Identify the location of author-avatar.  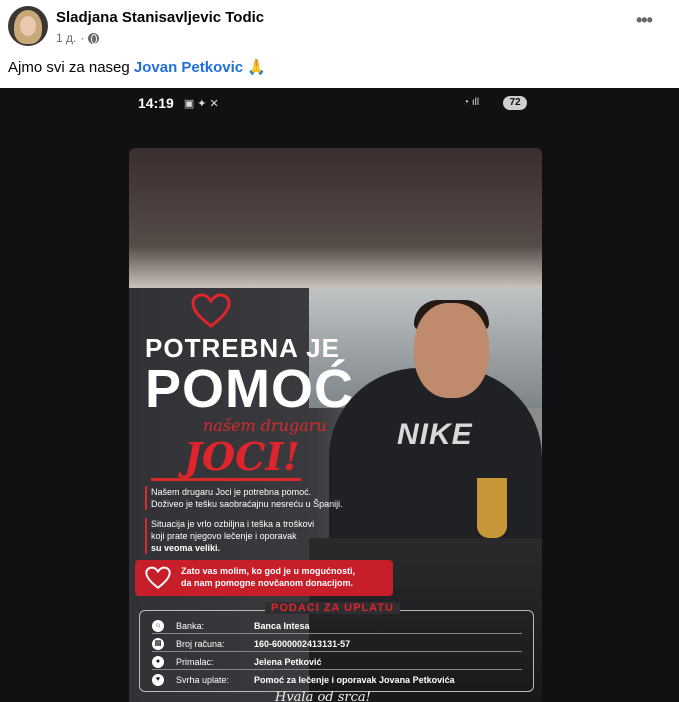
(28, 26).